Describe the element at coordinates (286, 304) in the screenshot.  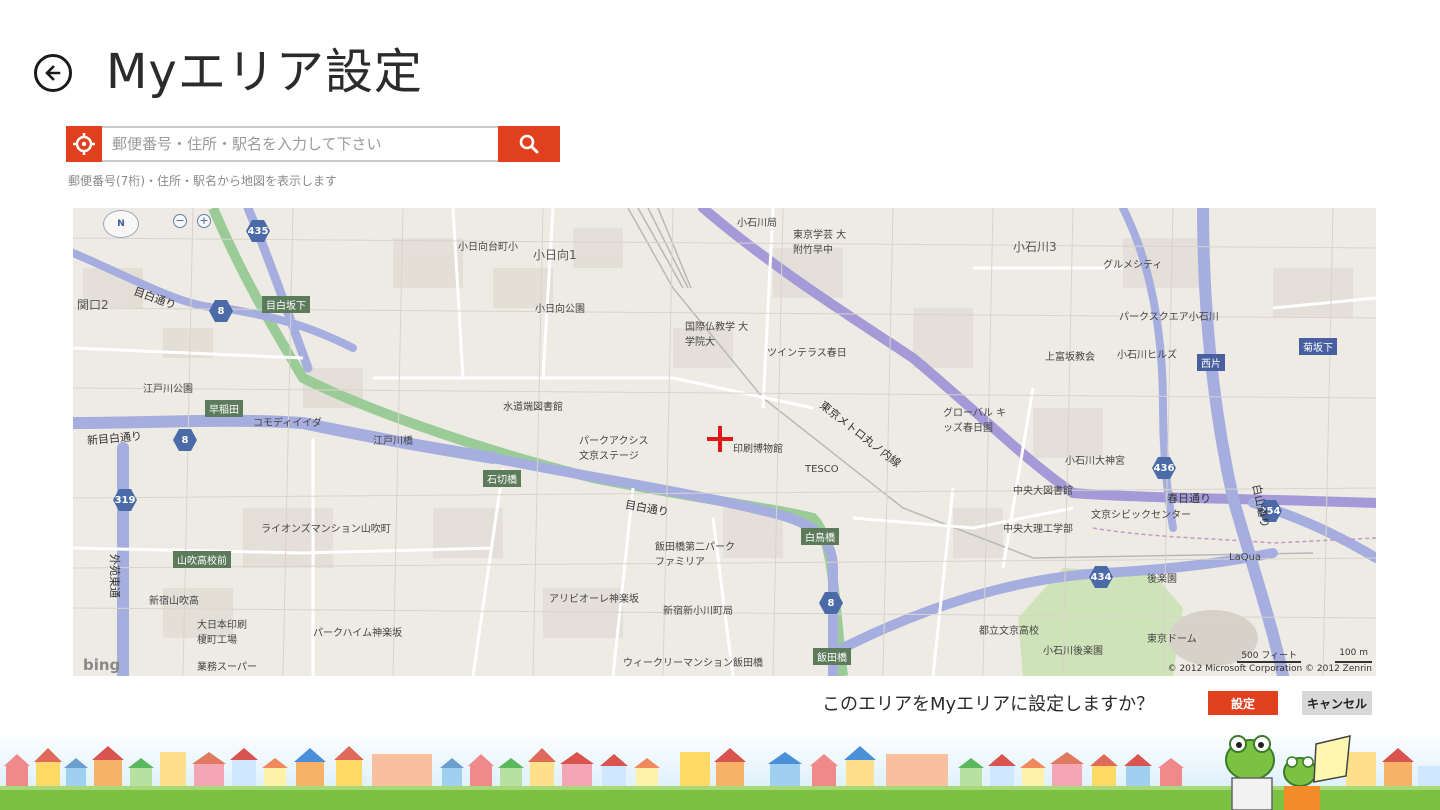
I see `station-label: 目白坂下` at that location.